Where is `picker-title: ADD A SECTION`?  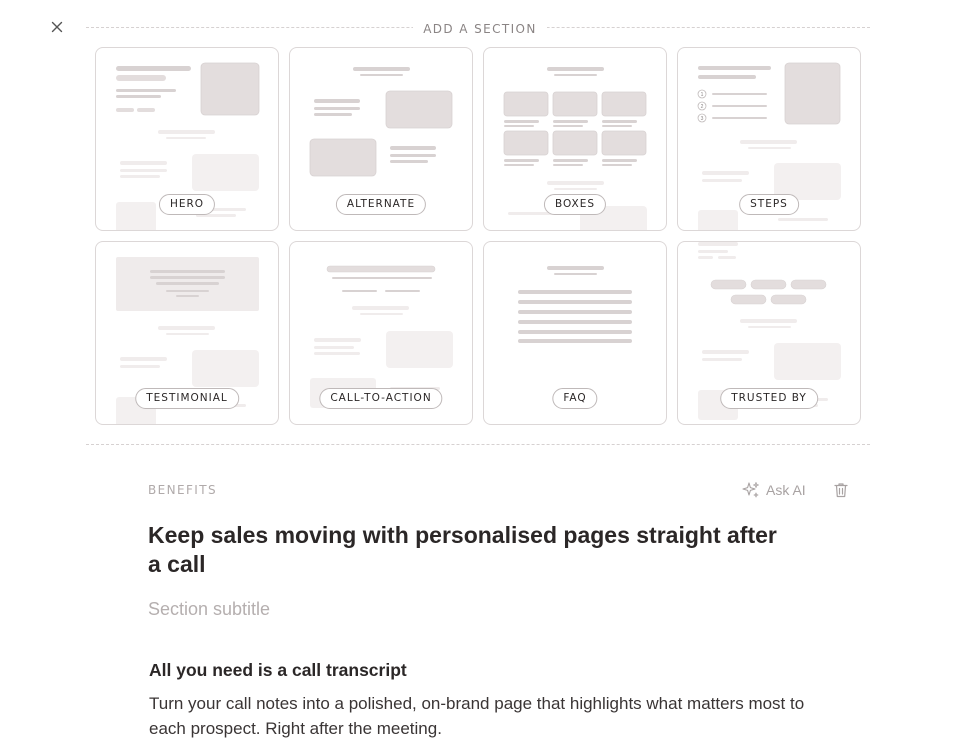 picker-title: ADD A SECTION is located at coordinates (480, 29).